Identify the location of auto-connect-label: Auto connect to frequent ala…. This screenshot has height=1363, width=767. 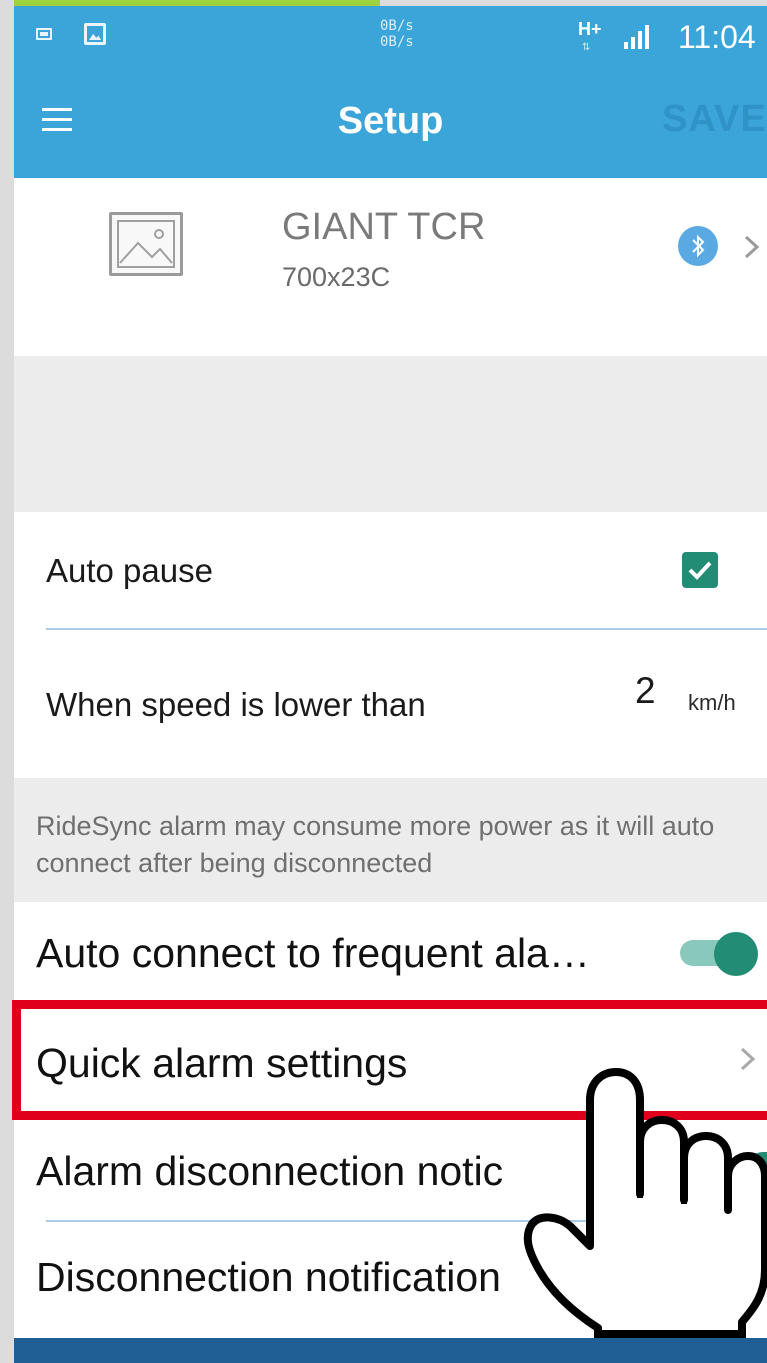
(313, 953).